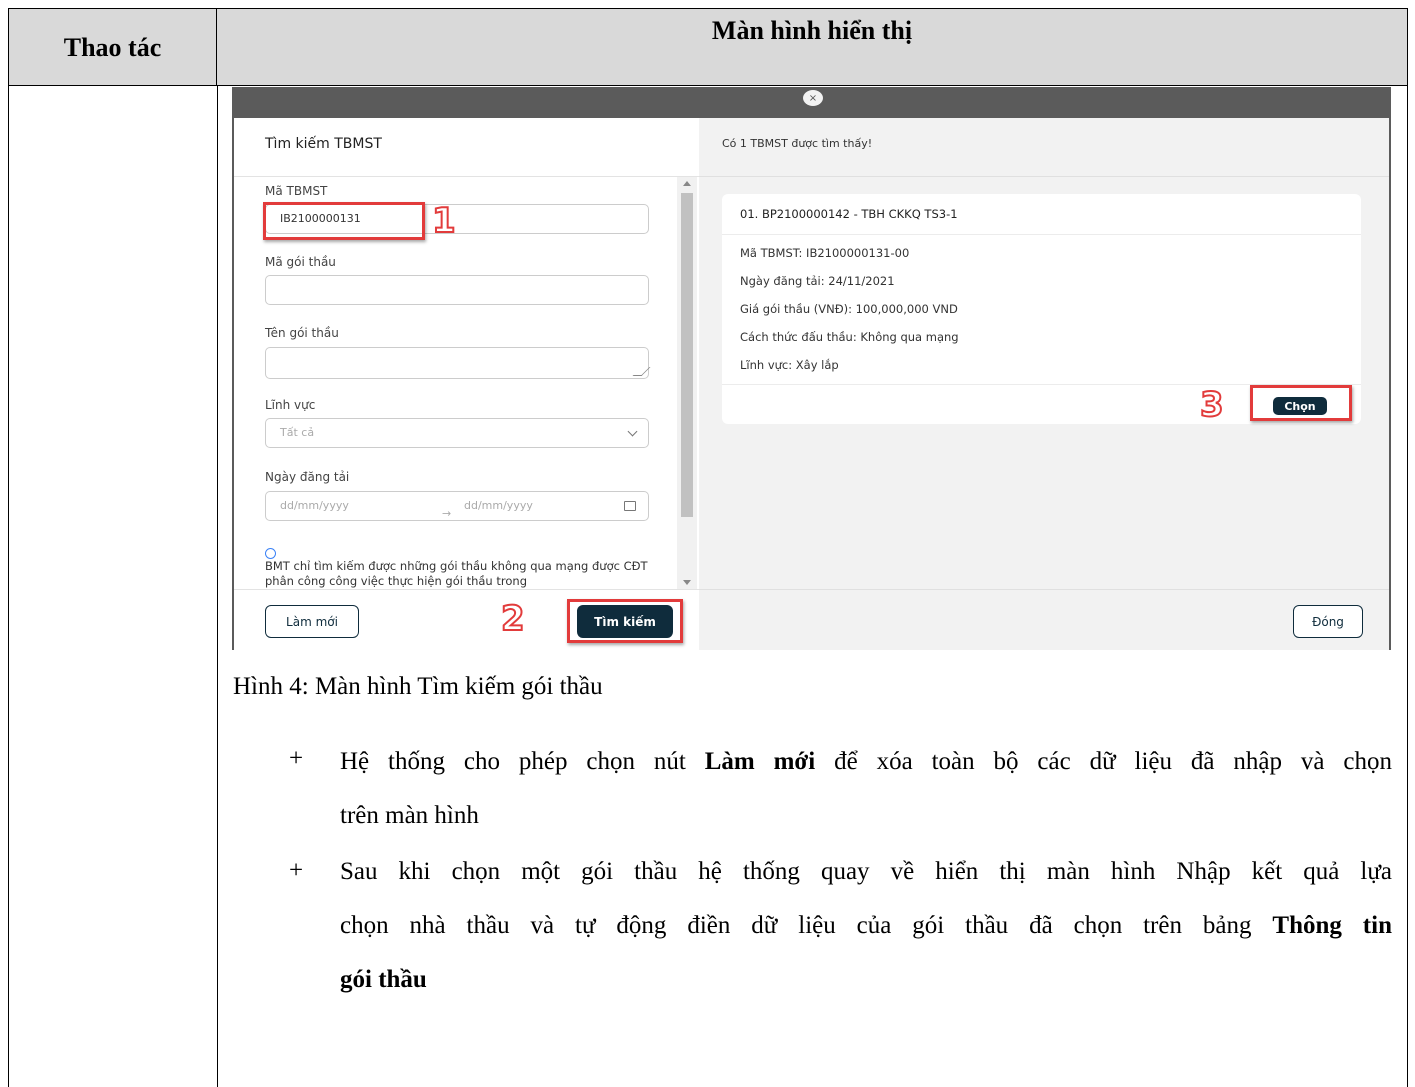 This screenshot has height=1087, width=1415. What do you see at coordinates (457, 290) in the screenshot?
I see `ma-goi-thau-input` at bounding box center [457, 290].